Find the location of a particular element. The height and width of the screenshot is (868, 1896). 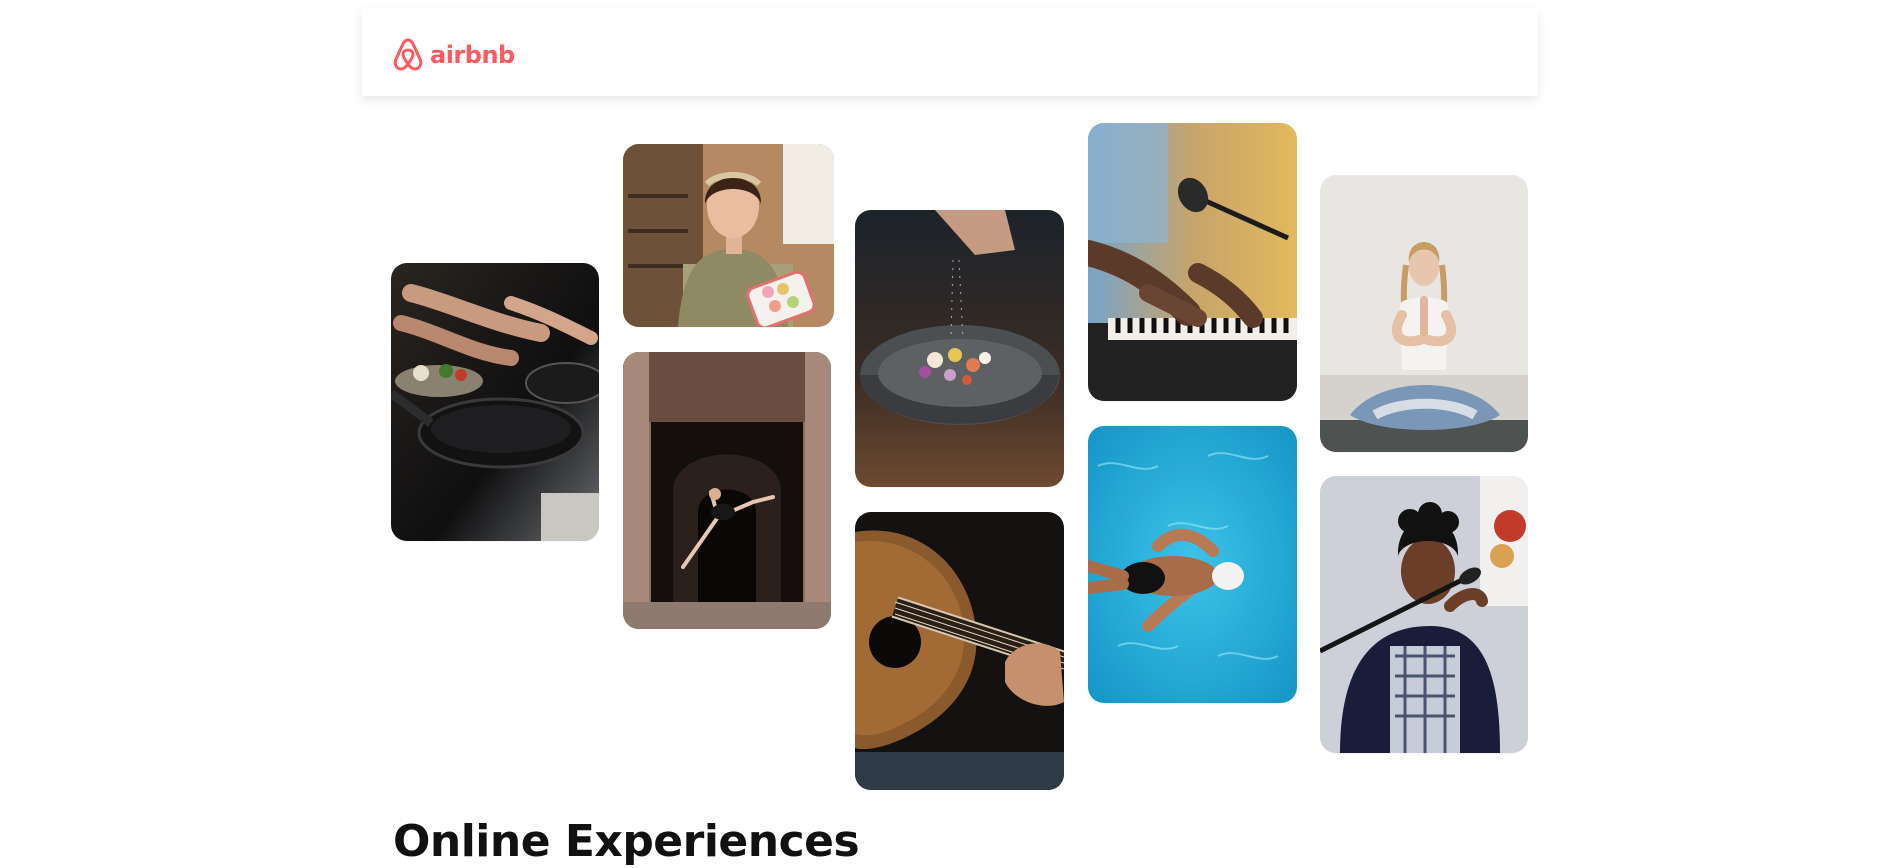

guitar-photo is located at coordinates (959, 651).